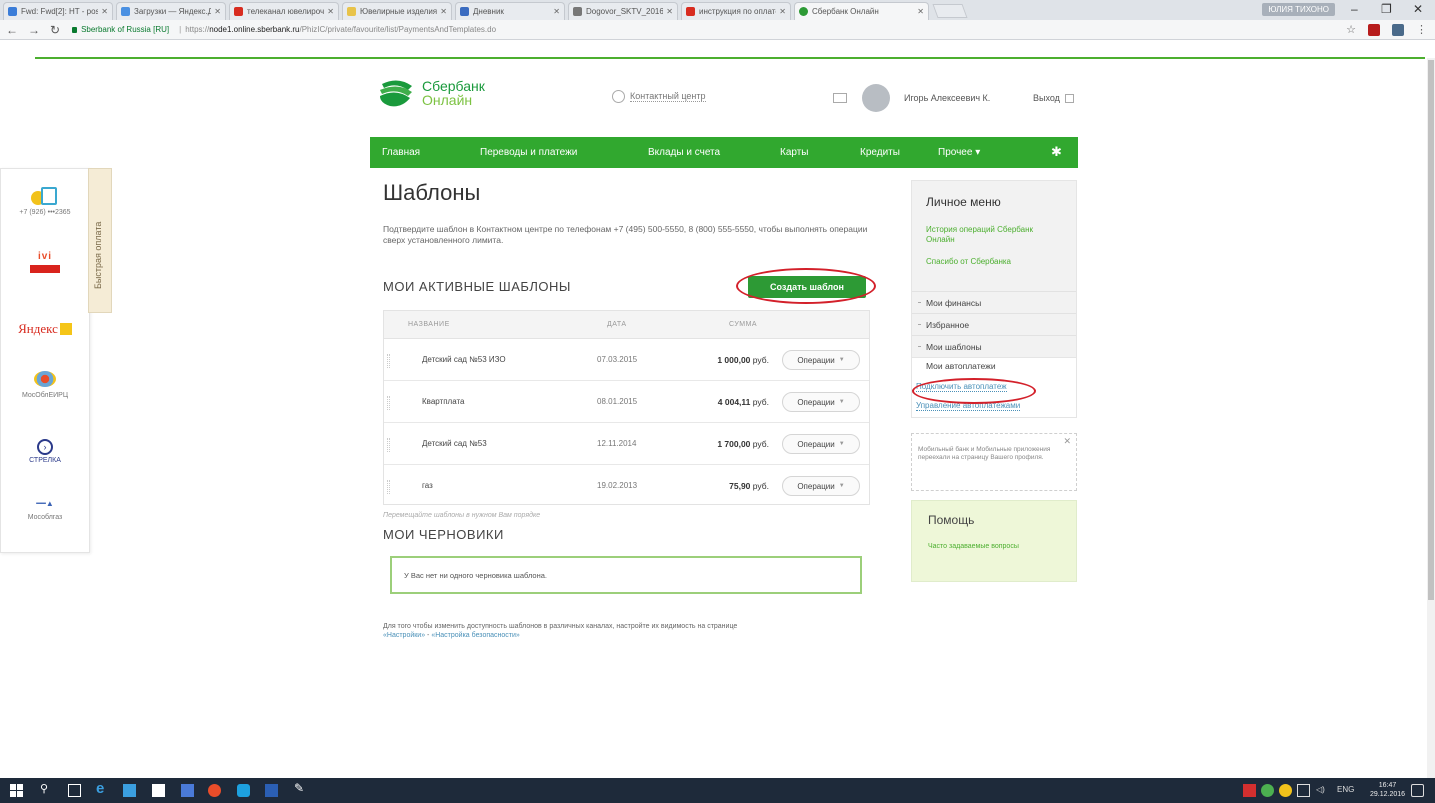 The height and width of the screenshot is (803, 1435). Describe the element at coordinates (55, 30) in the screenshot. I see `reload-icon: ↻` at that location.